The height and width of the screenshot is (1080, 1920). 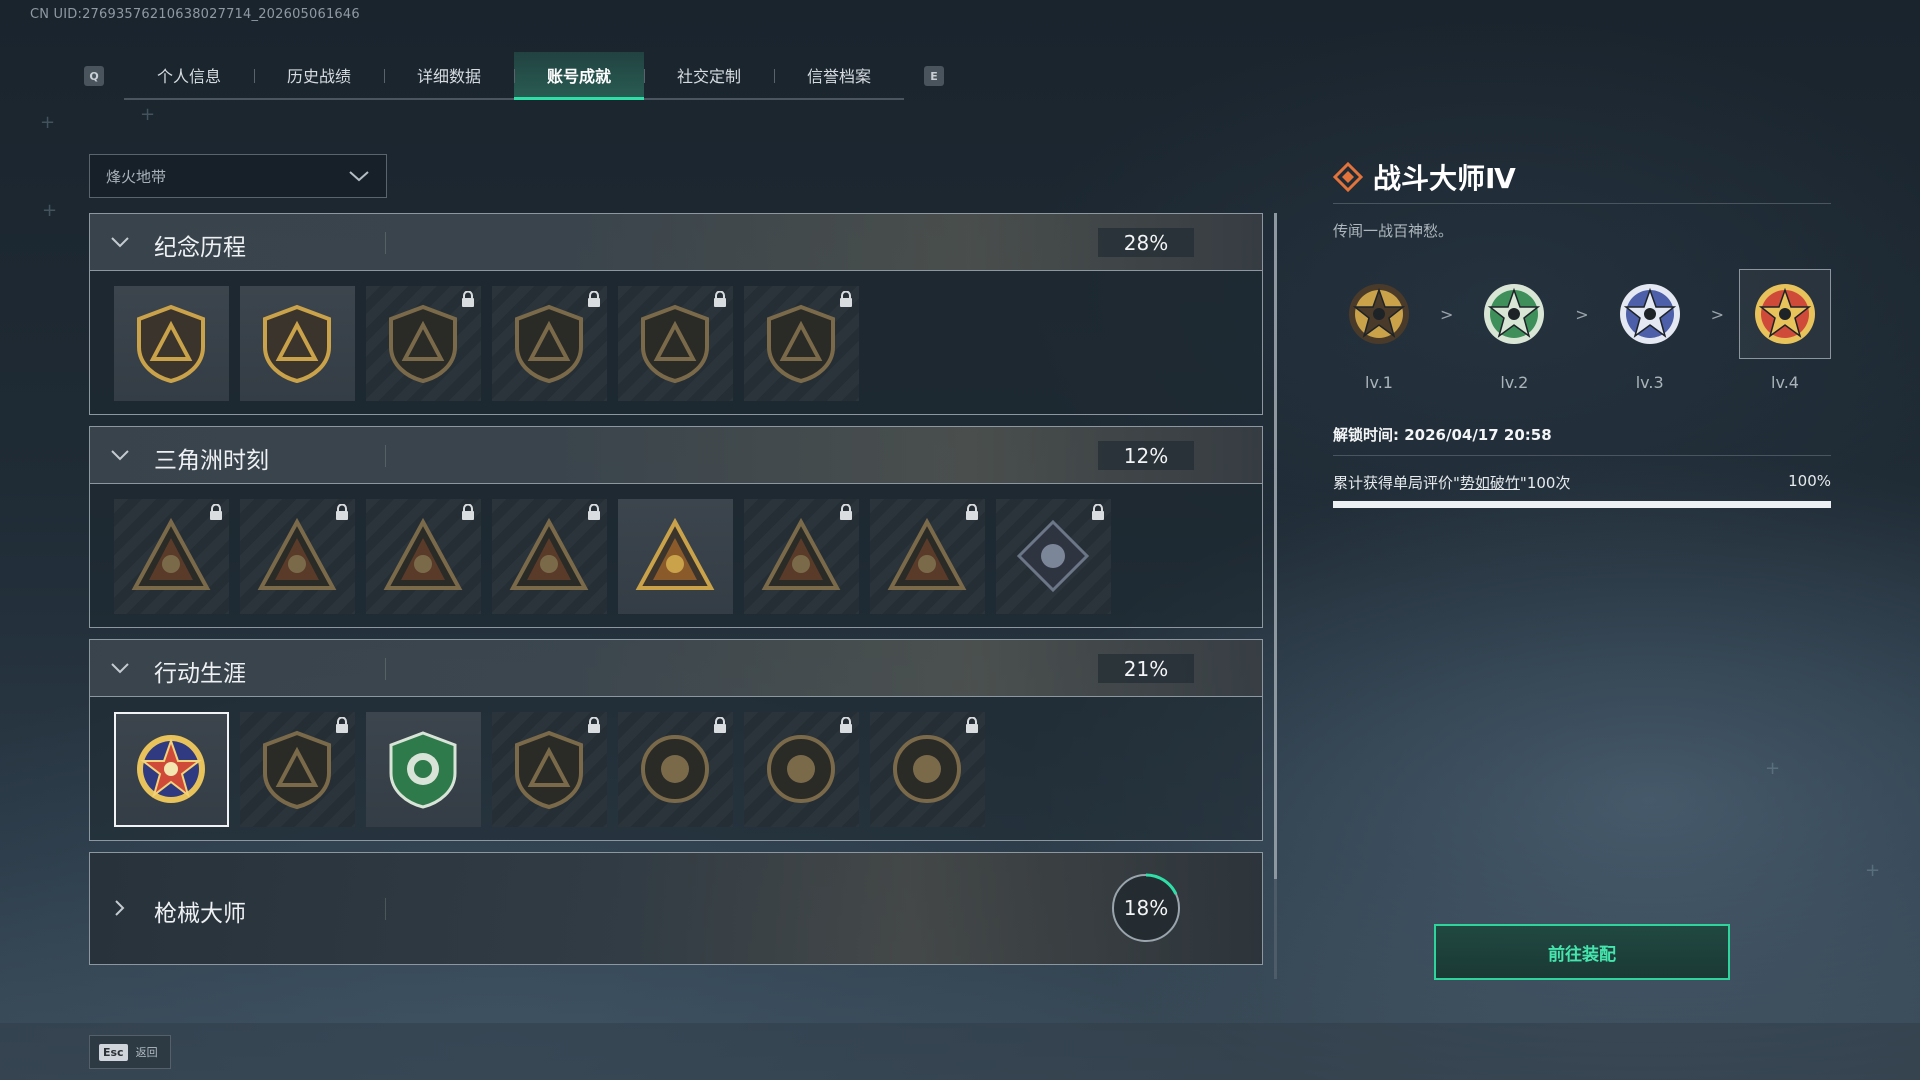 I want to click on dice-triangle-icon, so click(x=549, y=553).